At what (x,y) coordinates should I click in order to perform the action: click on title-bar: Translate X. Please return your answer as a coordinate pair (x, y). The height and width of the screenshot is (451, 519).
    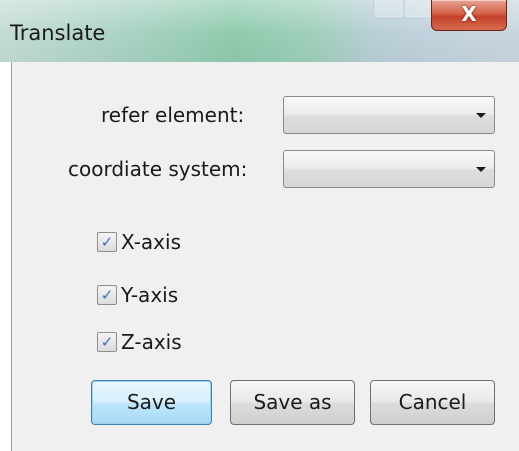
    Looking at the image, I should click on (259, 31).